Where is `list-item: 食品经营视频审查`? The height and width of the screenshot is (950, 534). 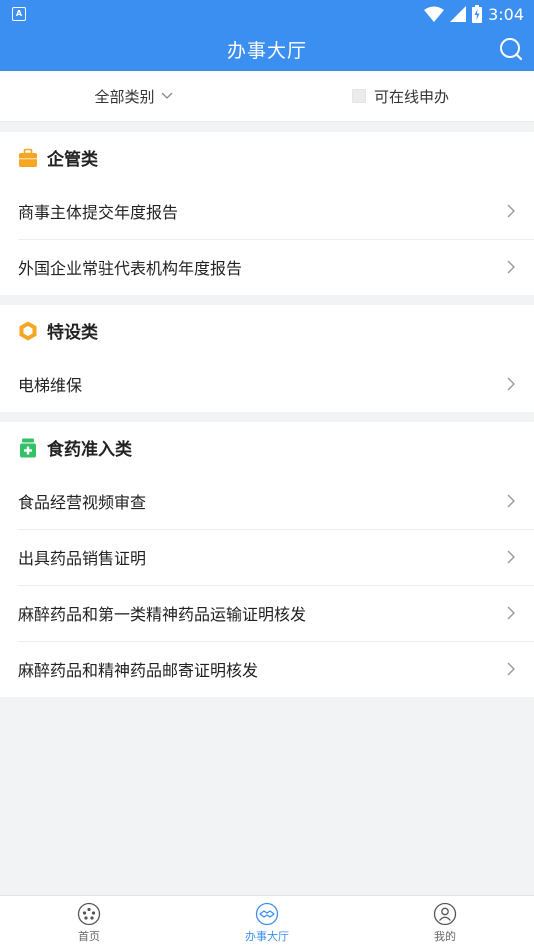 list-item: 食品经营视频审查 is located at coordinates (267, 501).